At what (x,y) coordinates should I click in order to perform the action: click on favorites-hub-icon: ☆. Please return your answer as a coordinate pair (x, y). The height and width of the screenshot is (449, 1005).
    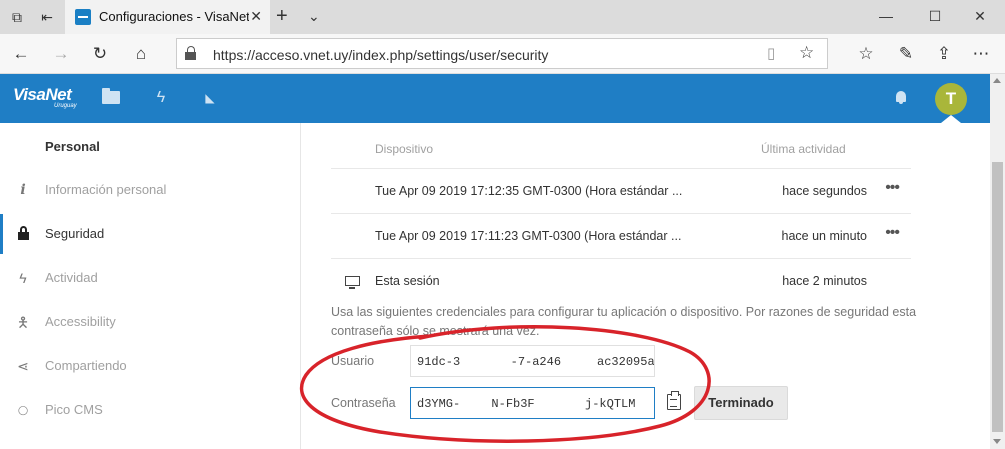
    Looking at the image, I should click on (866, 54).